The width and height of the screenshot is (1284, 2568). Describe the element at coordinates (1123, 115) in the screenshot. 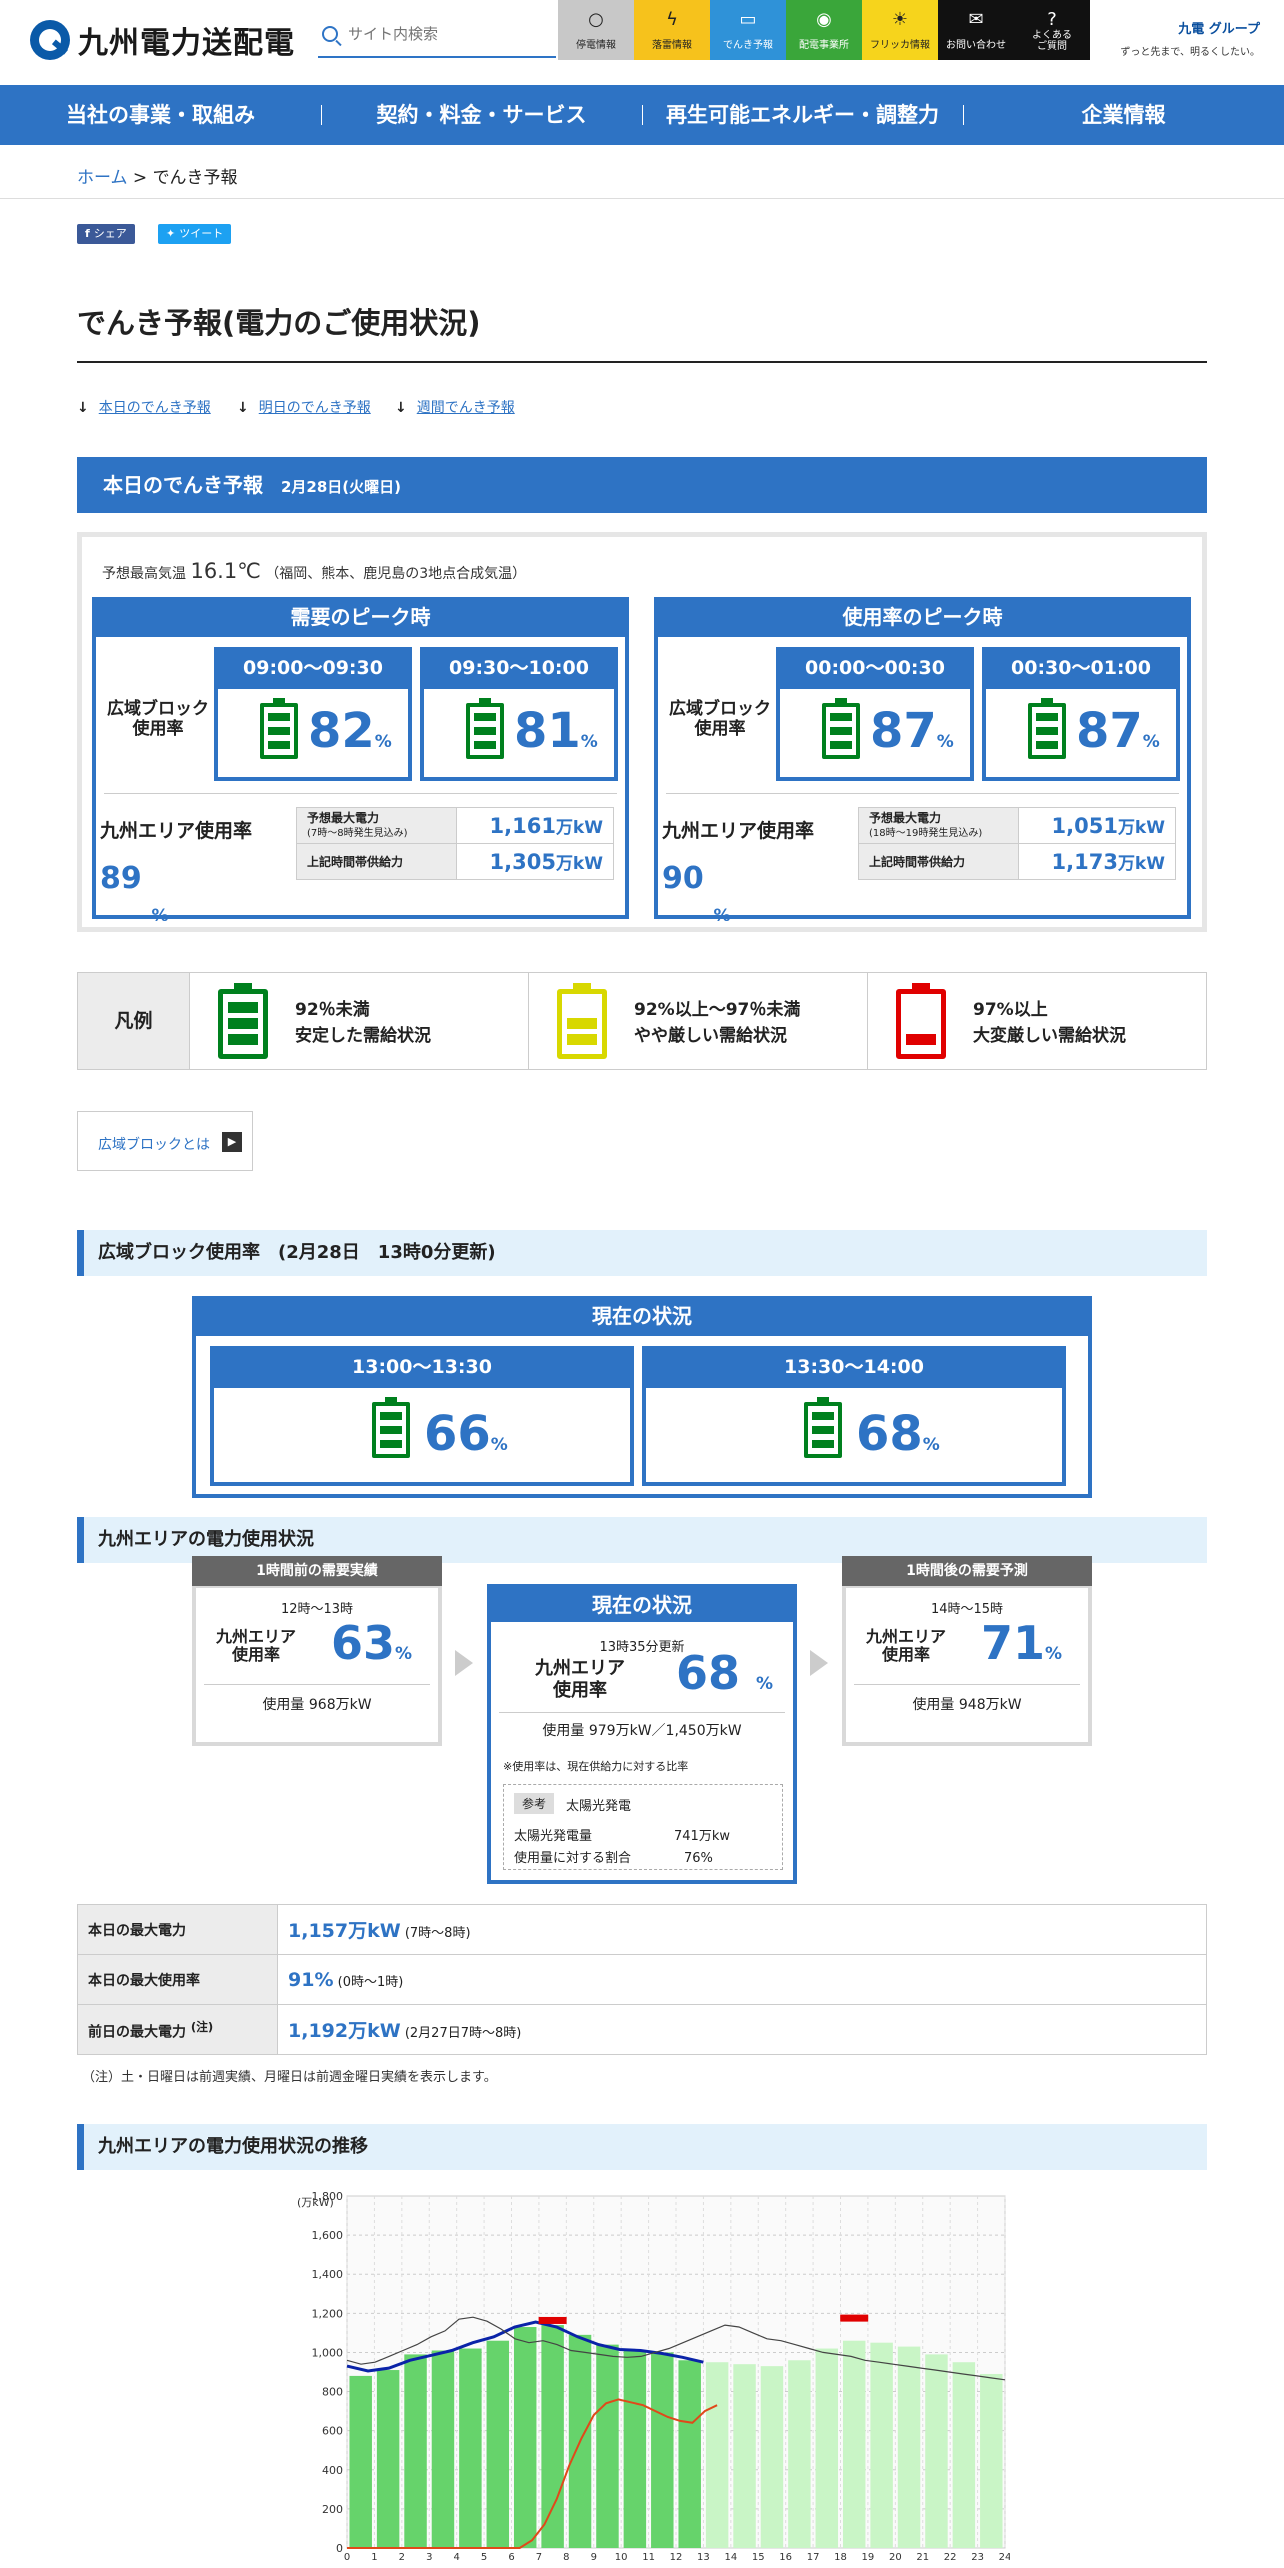

I see `nav-corporate: 企業情報` at that location.